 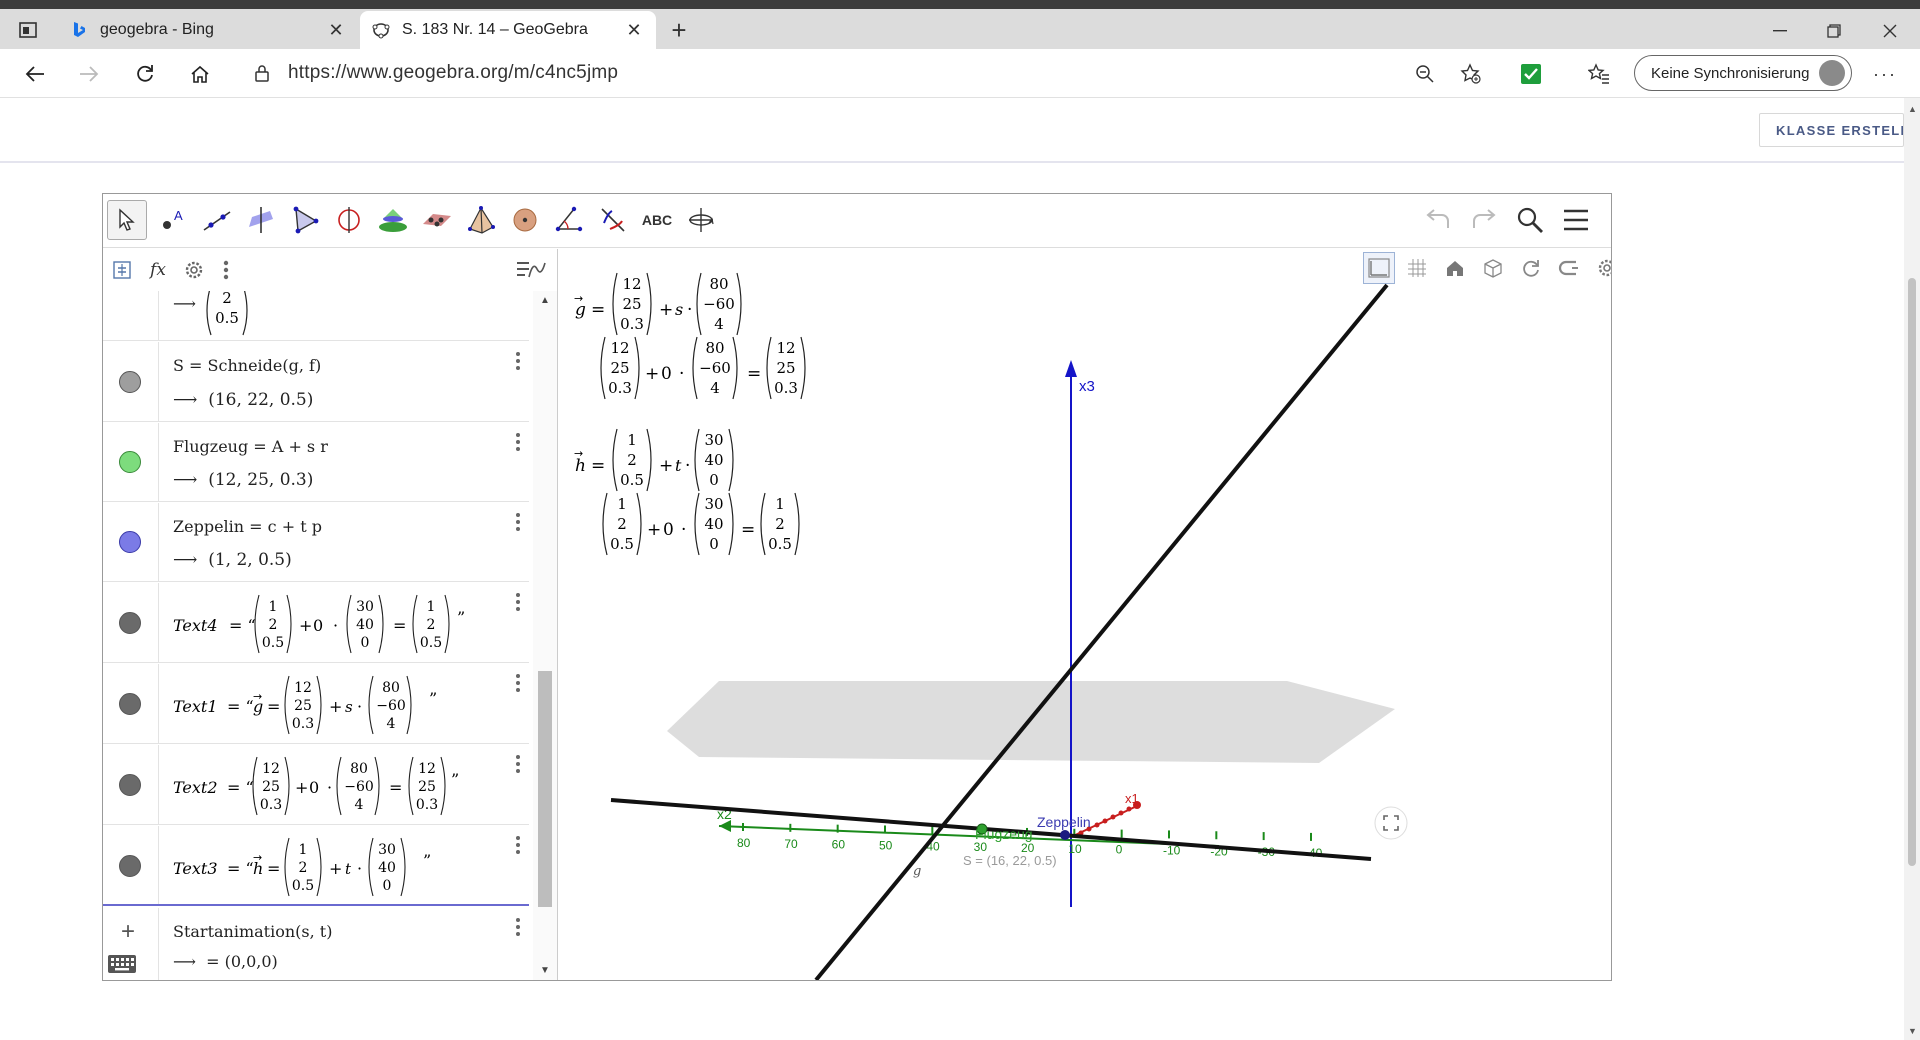 What do you see at coordinates (128, 932) in the screenshot?
I see `add-item-icon: +` at bounding box center [128, 932].